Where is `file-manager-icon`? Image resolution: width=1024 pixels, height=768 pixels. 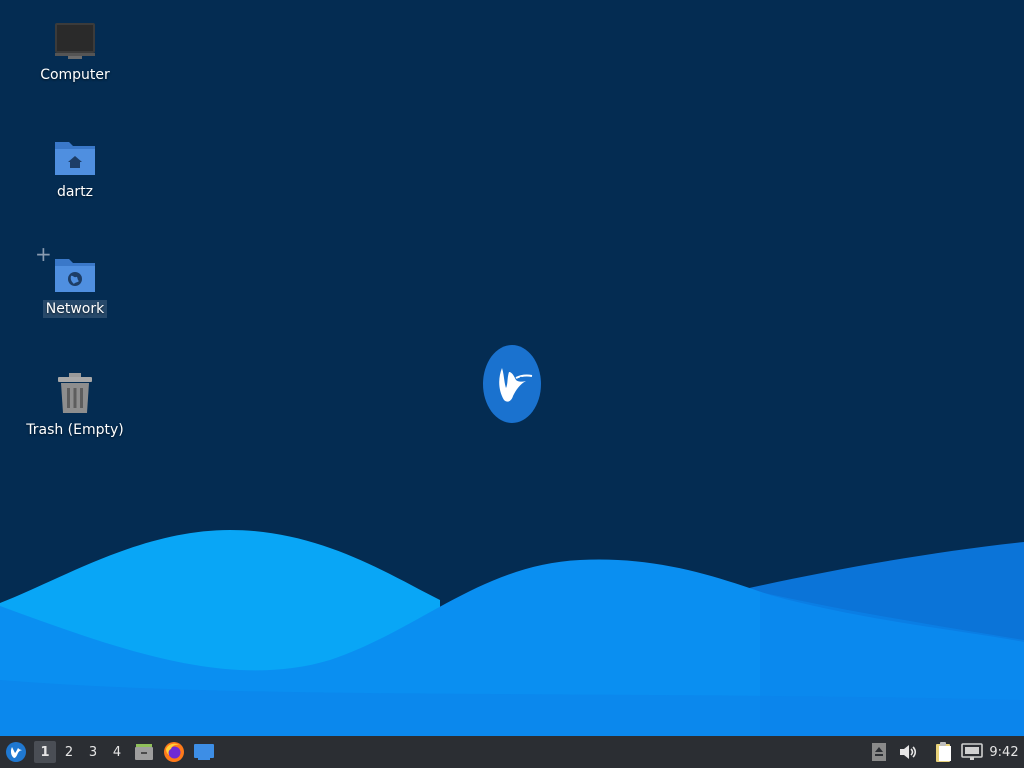
file-manager-icon is located at coordinates (144, 752).